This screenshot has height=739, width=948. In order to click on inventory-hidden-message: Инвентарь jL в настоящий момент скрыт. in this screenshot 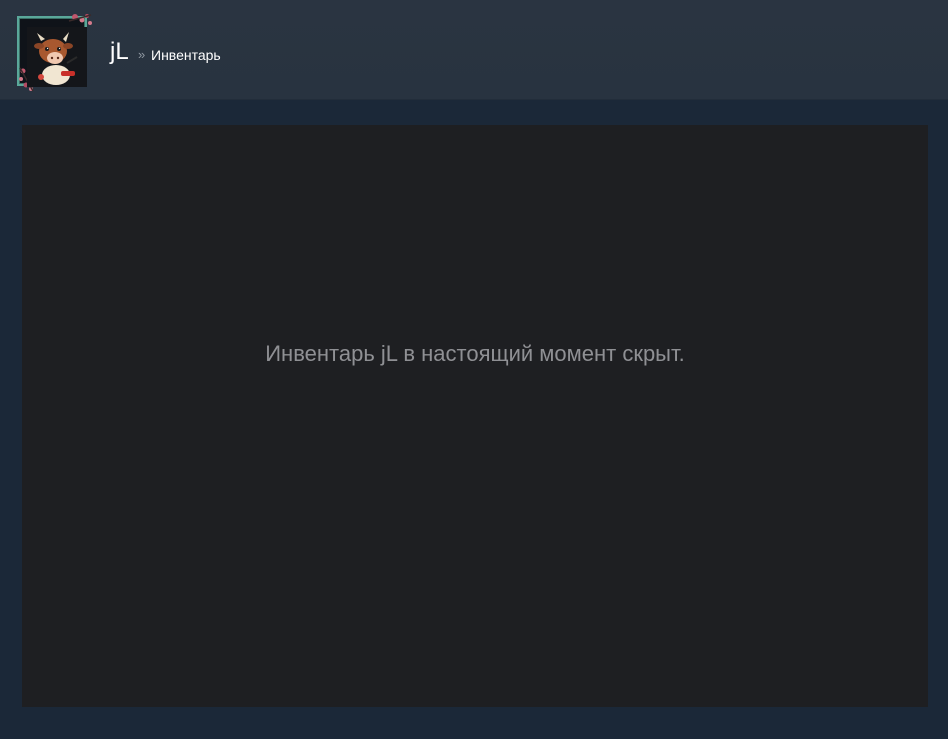, I will do `click(475, 353)`.